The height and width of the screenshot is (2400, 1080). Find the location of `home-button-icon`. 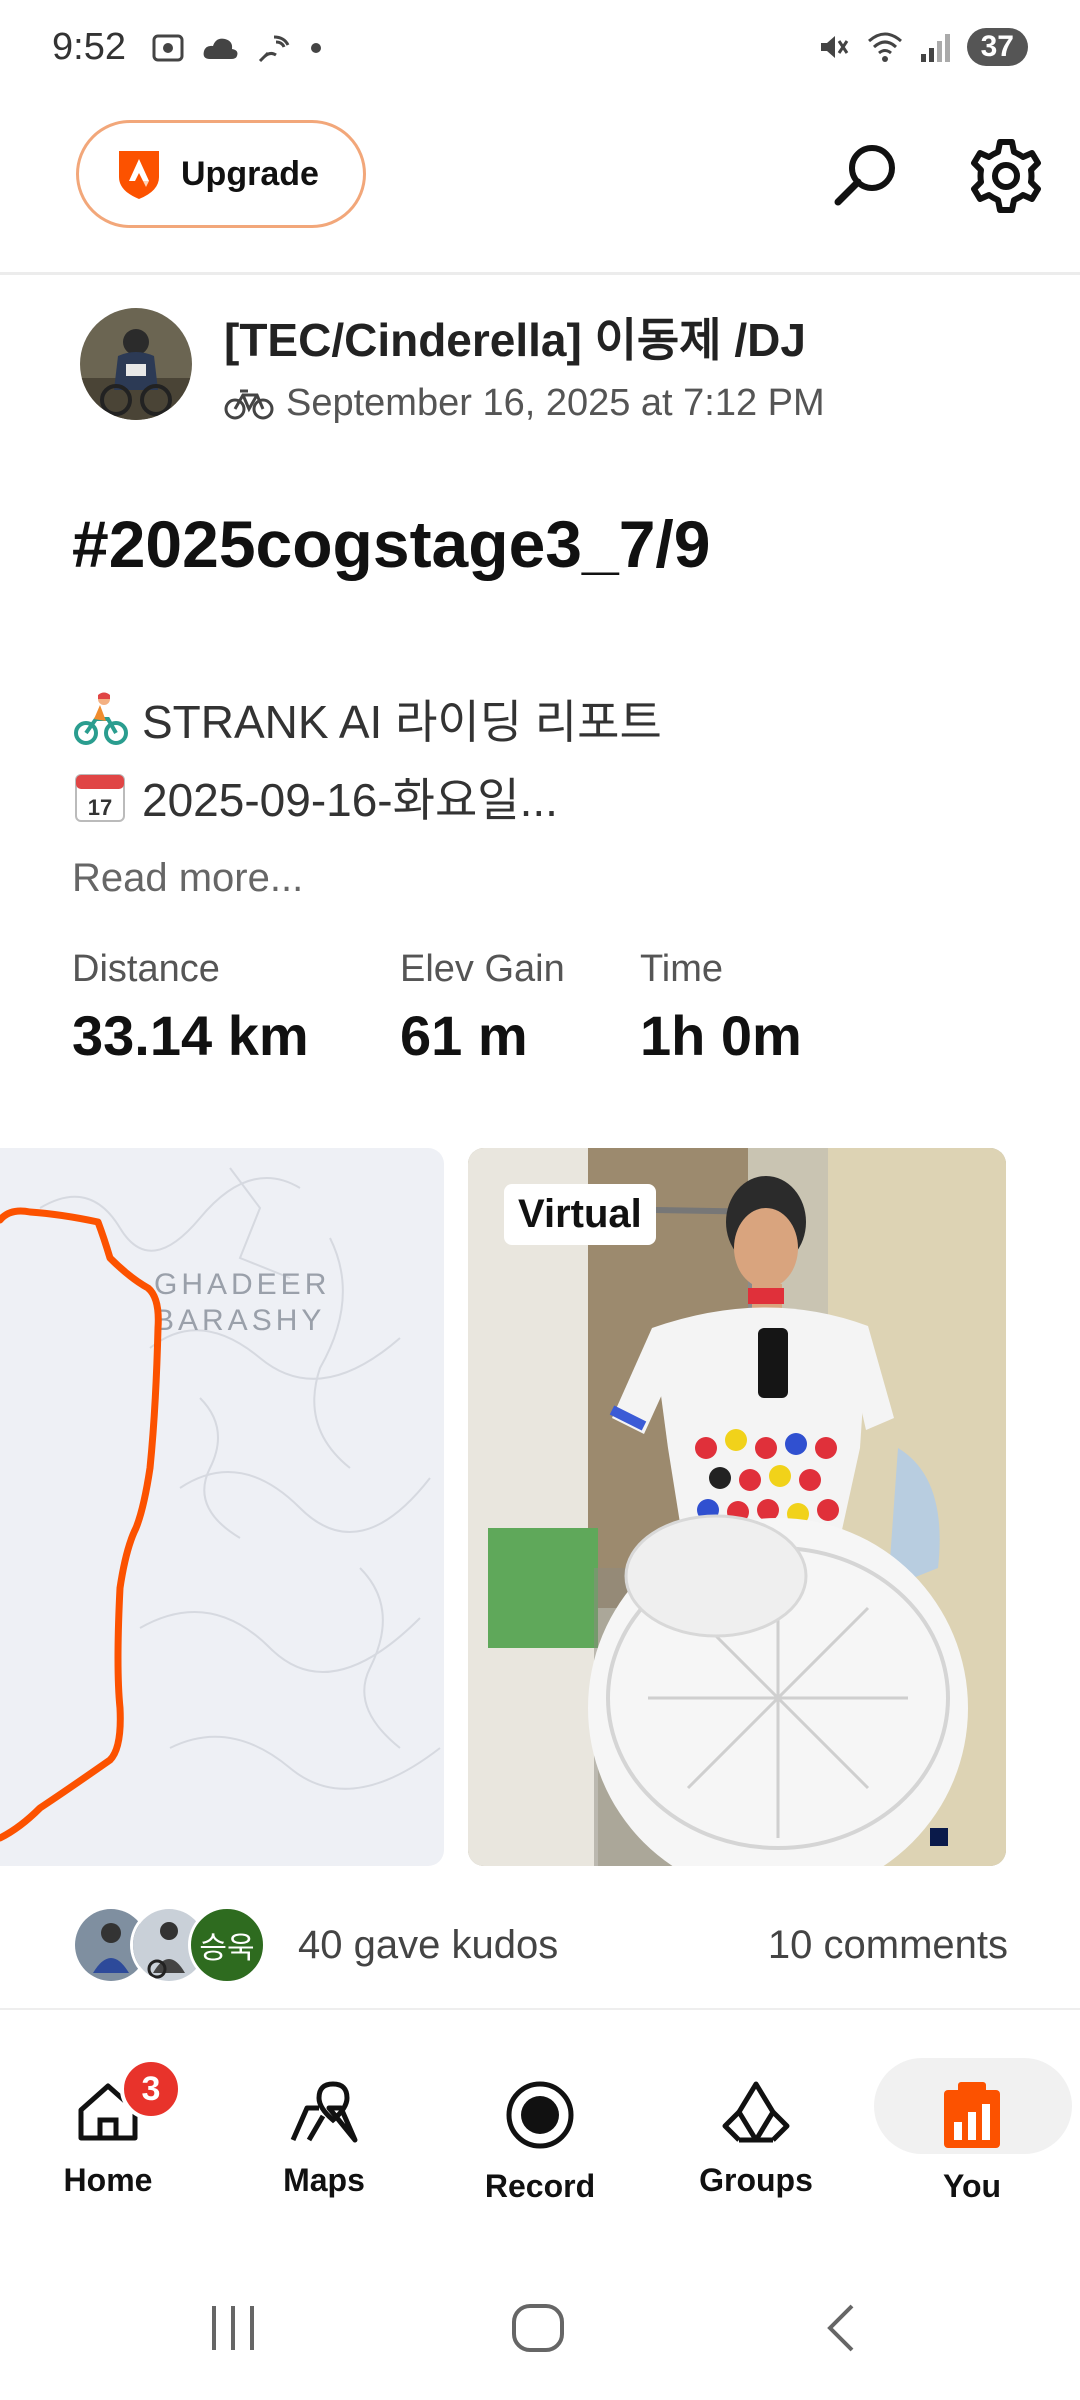

home-button-icon is located at coordinates (538, 2328).